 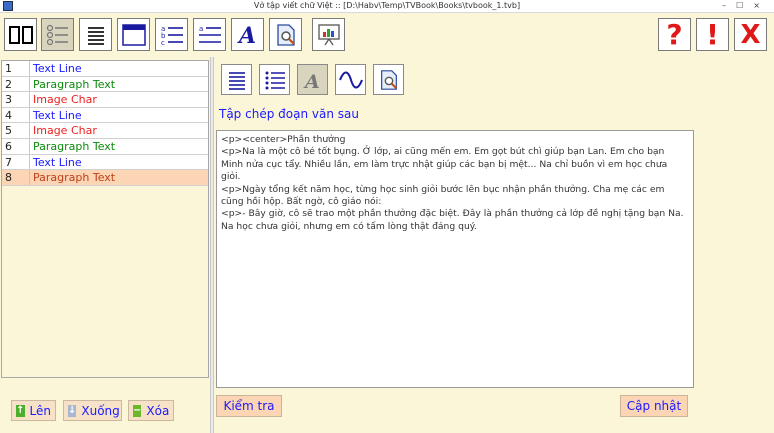 I want to click on item-number: 4, so click(x=16, y=115).